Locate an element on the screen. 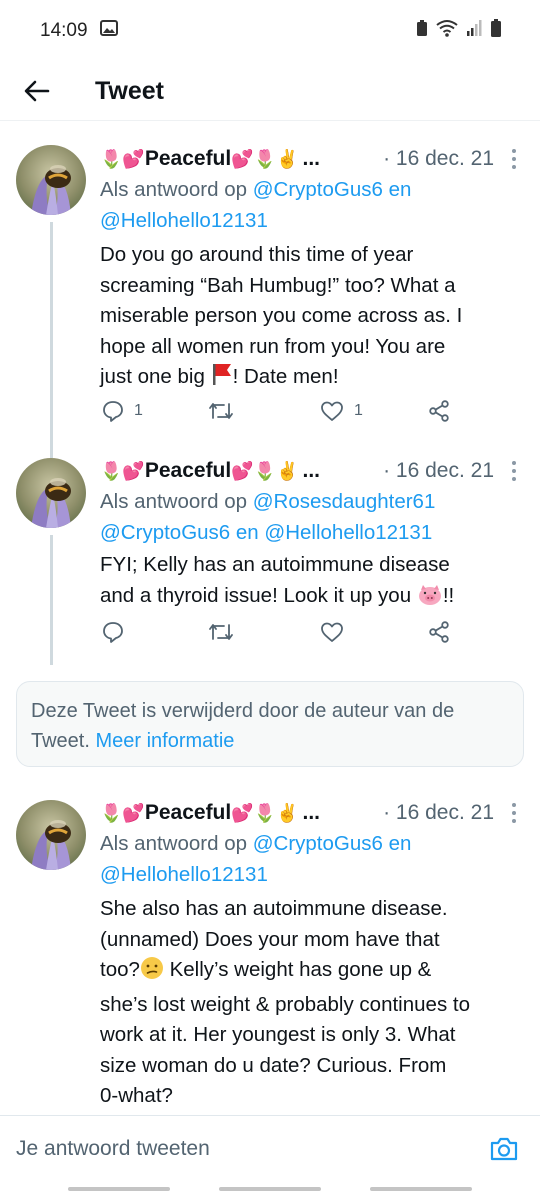 Image resolution: width=540 pixels, height=1200 pixels. more-info-link: Meer informatie is located at coordinates (164, 741).